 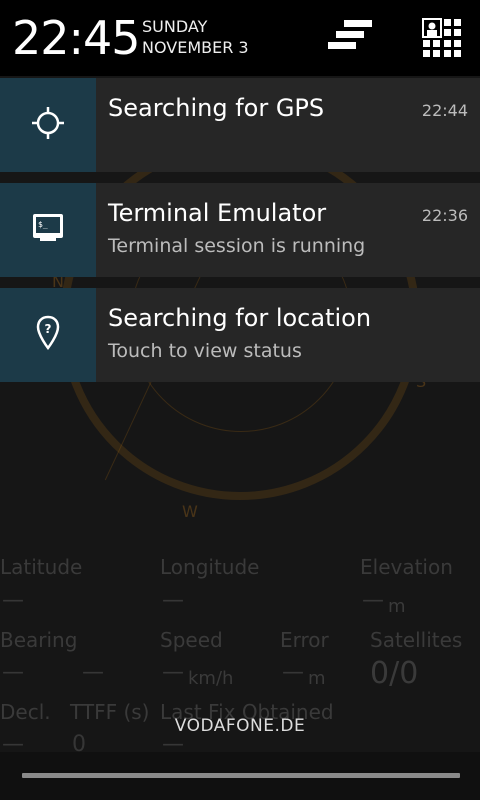 I want to click on notification-icon-tile, so click(x=48, y=125).